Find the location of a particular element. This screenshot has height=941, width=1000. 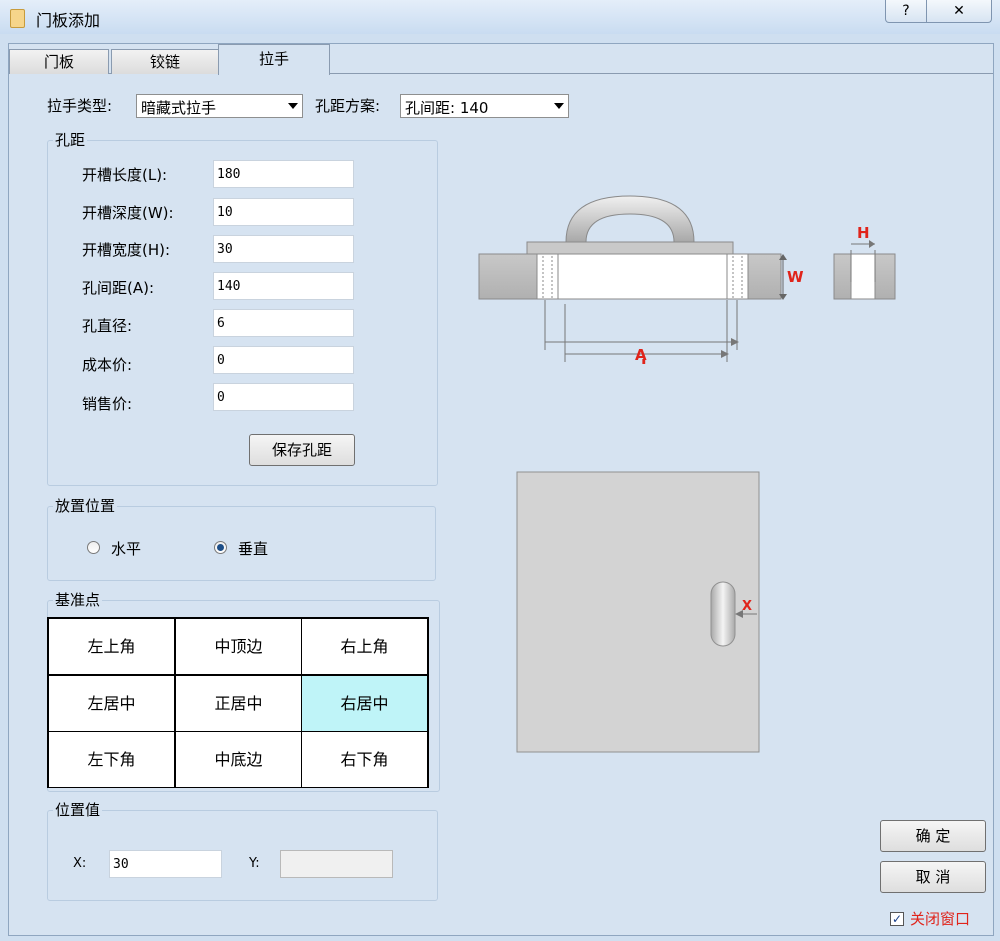

radio-horizontal-label: 水平 is located at coordinates (126, 549).